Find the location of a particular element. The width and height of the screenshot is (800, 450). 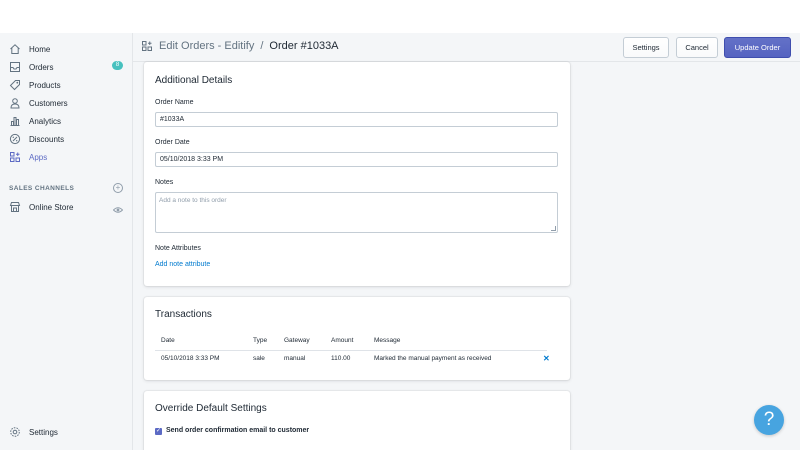

sales-channels-heading: SALES CHANNELS is located at coordinates (42, 188).